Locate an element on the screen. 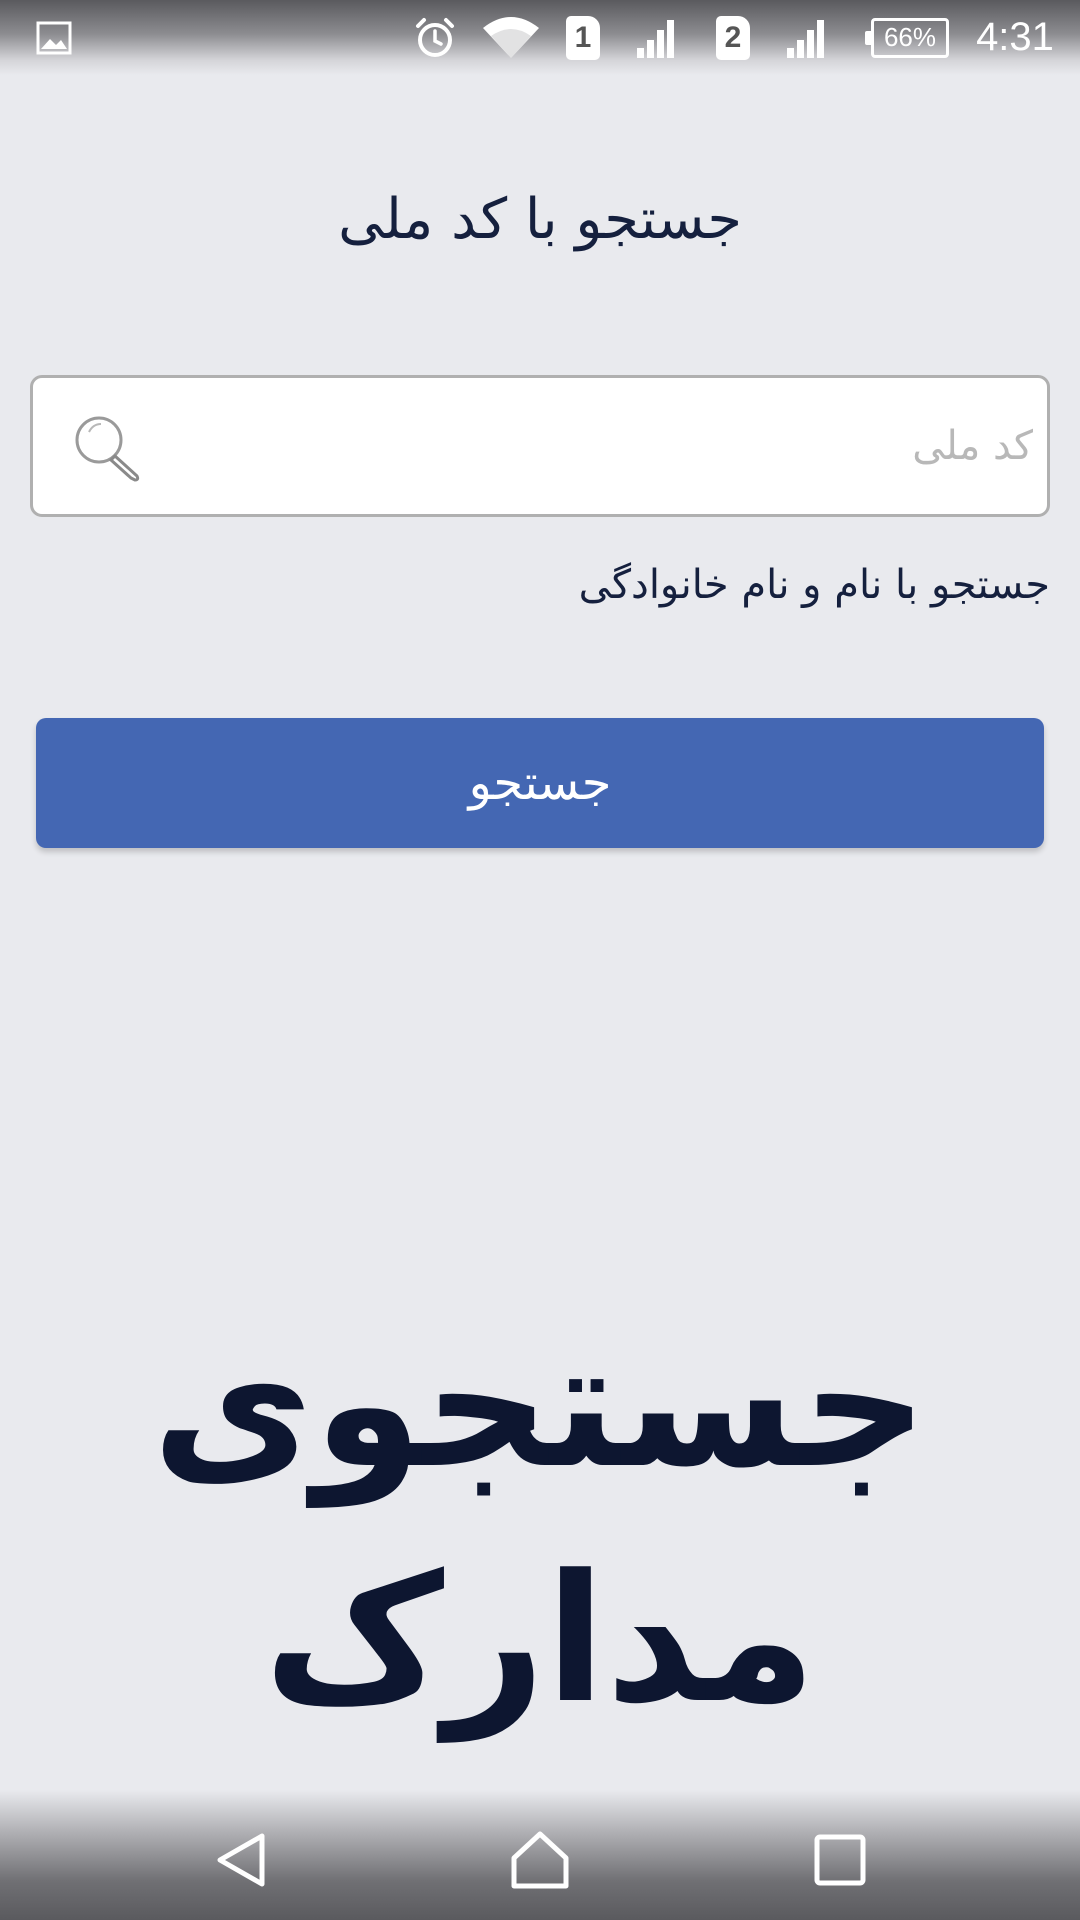 This screenshot has height=1920, width=1080. back-icon is located at coordinates (240, 1860).